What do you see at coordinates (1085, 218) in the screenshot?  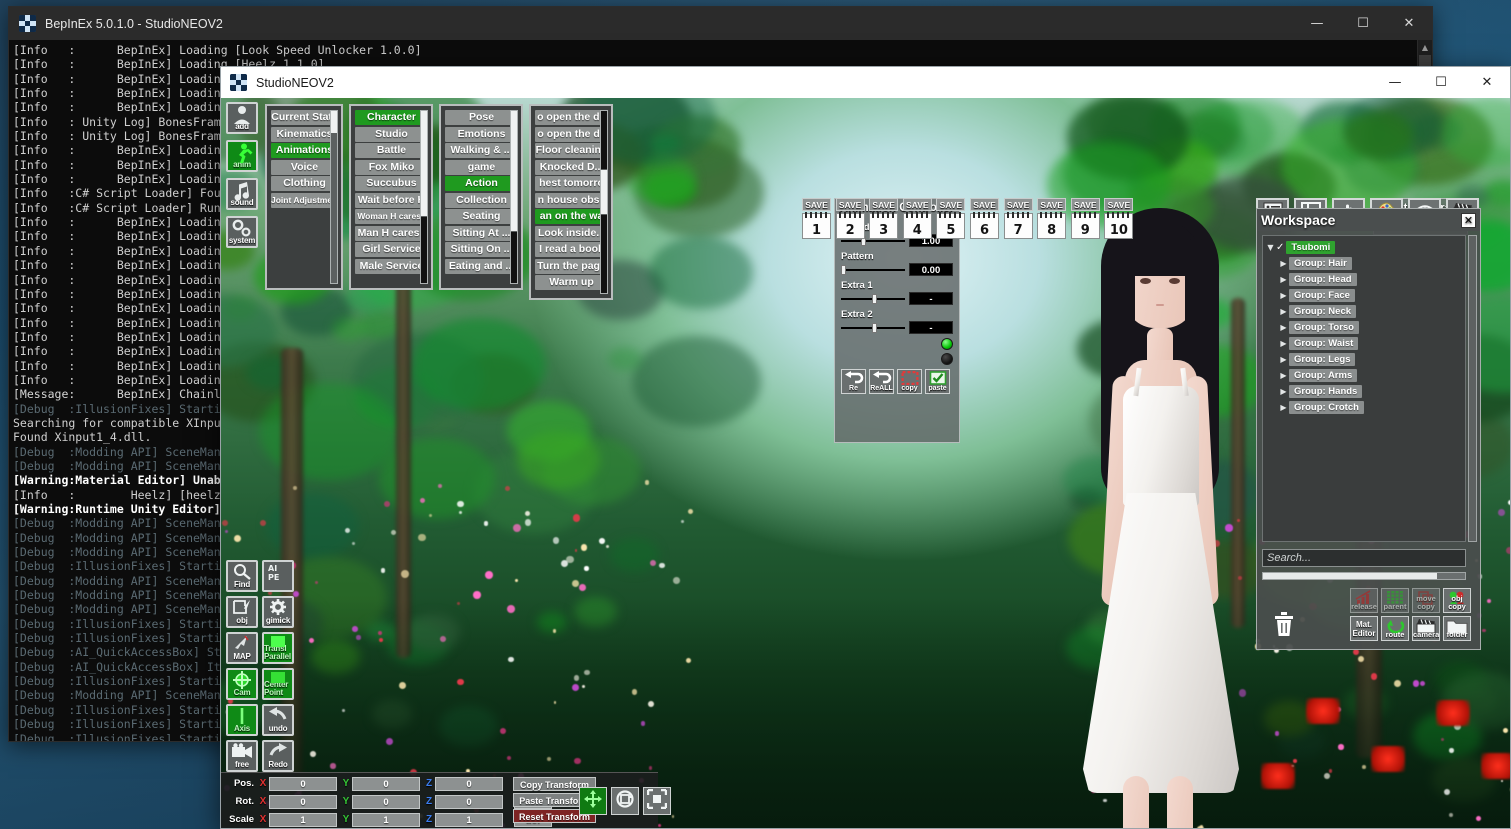 I see `save-slot-9: SAVE 9` at bounding box center [1085, 218].